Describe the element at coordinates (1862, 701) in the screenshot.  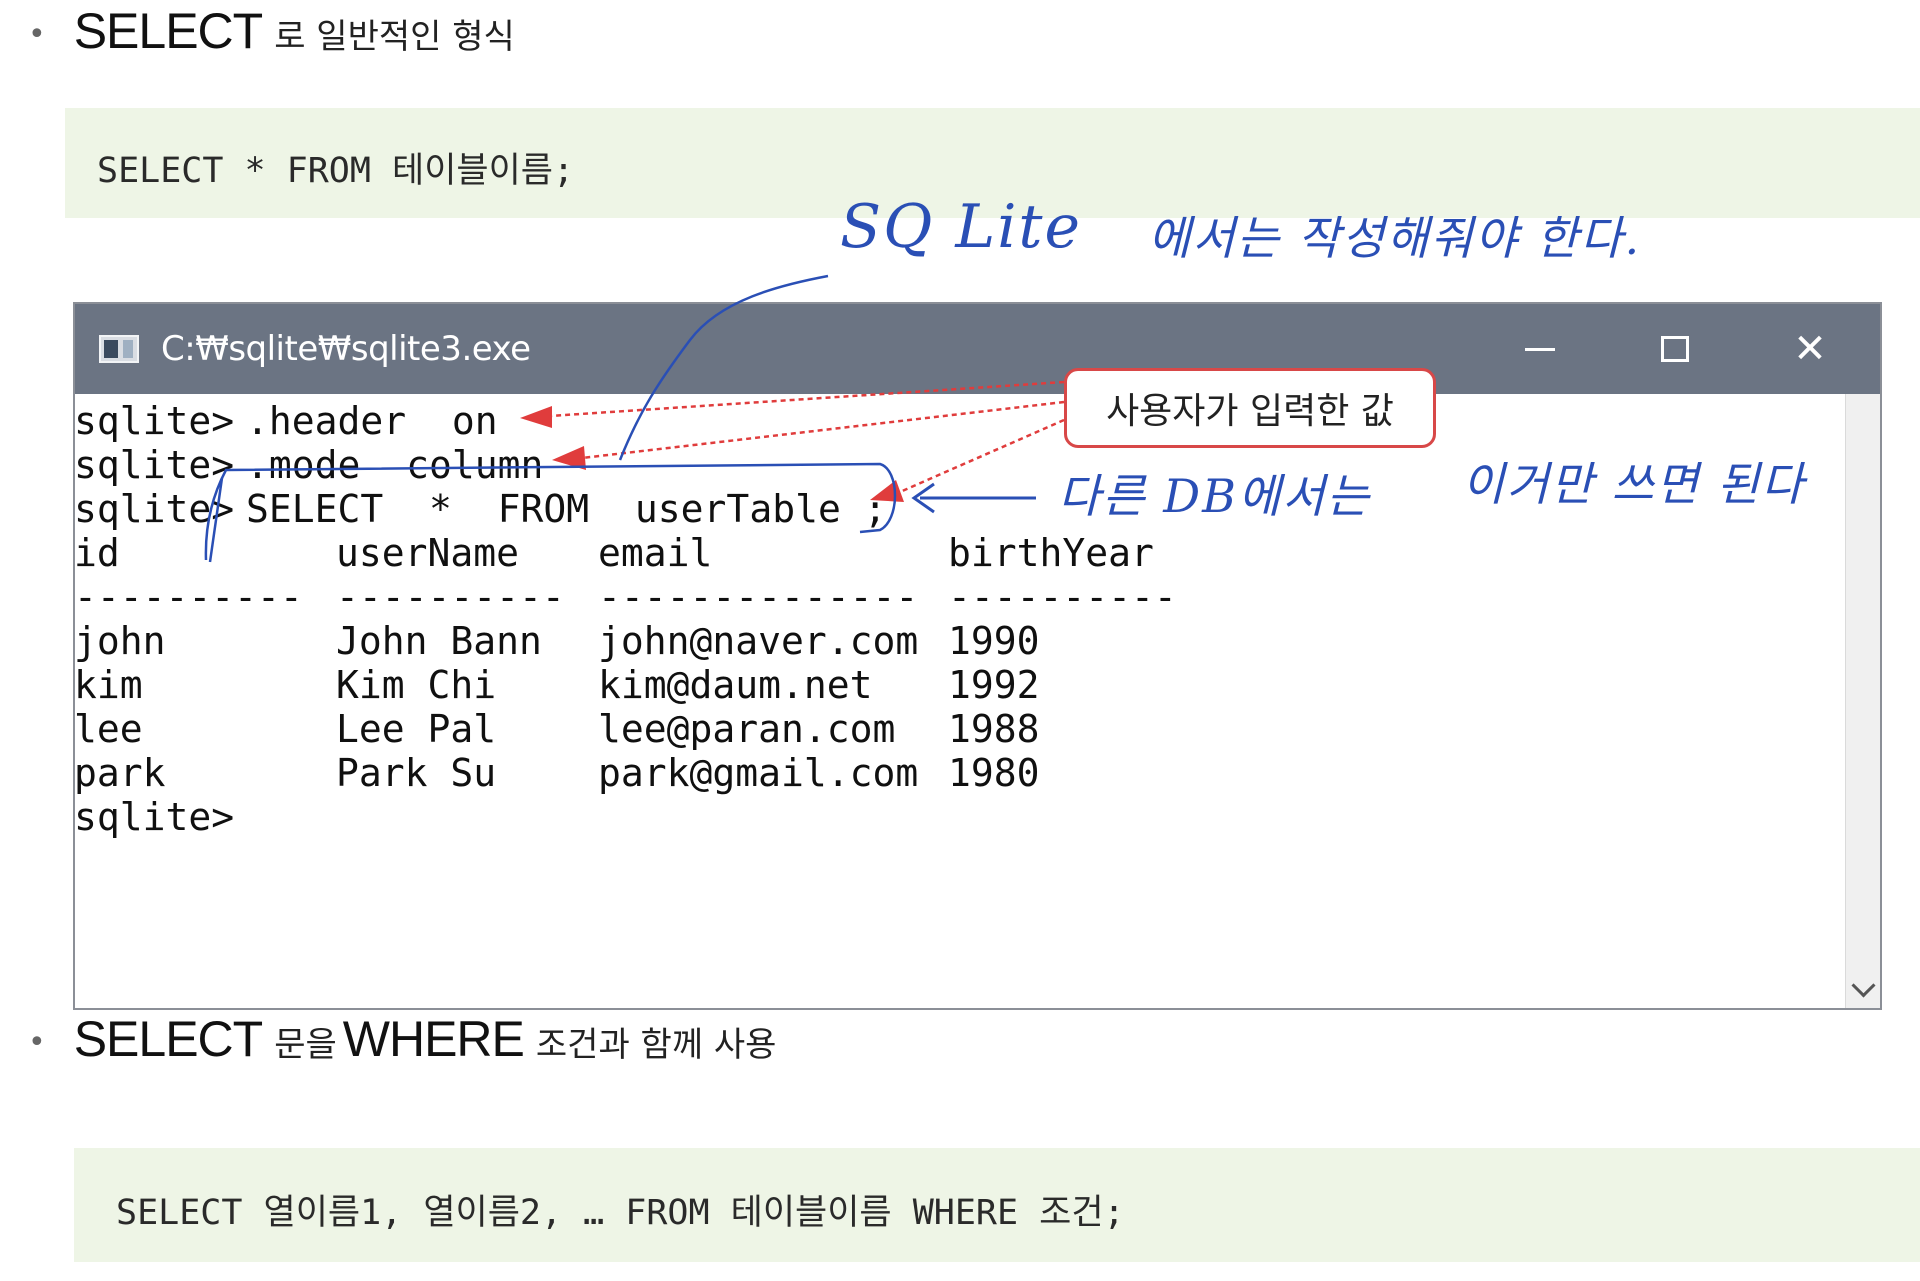
I see `vertical-scrollbar` at that location.